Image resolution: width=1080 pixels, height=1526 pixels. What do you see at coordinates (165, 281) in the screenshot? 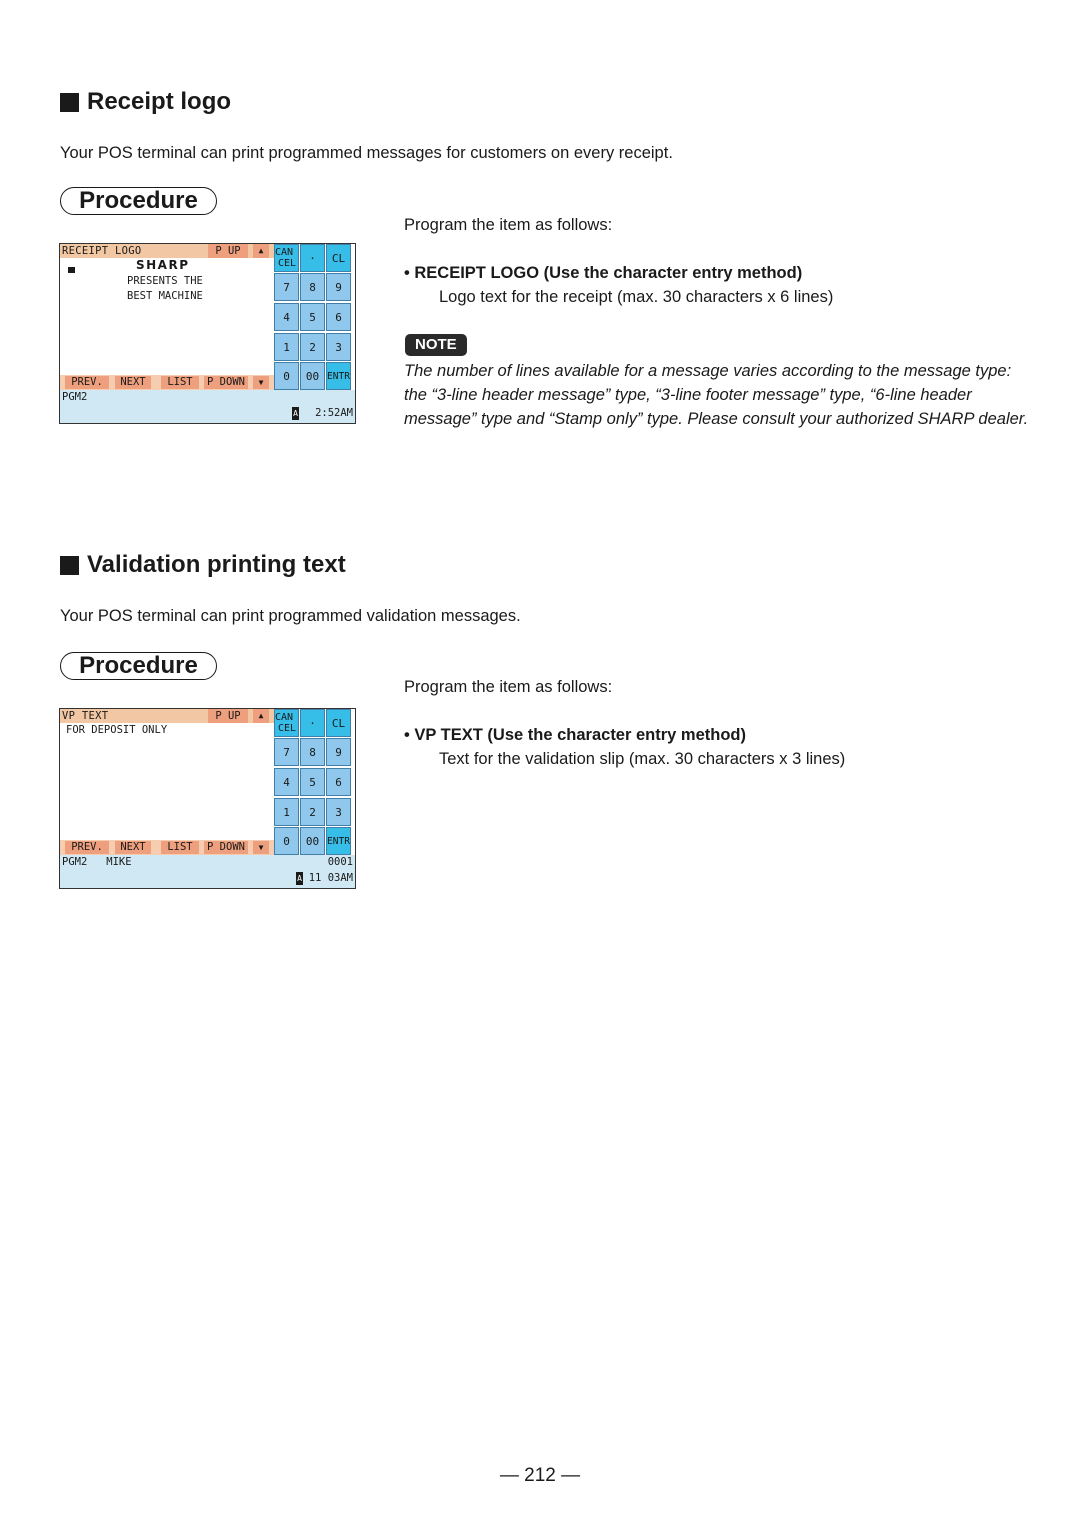
I see `content-line: PRESENTS THE` at bounding box center [165, 281].